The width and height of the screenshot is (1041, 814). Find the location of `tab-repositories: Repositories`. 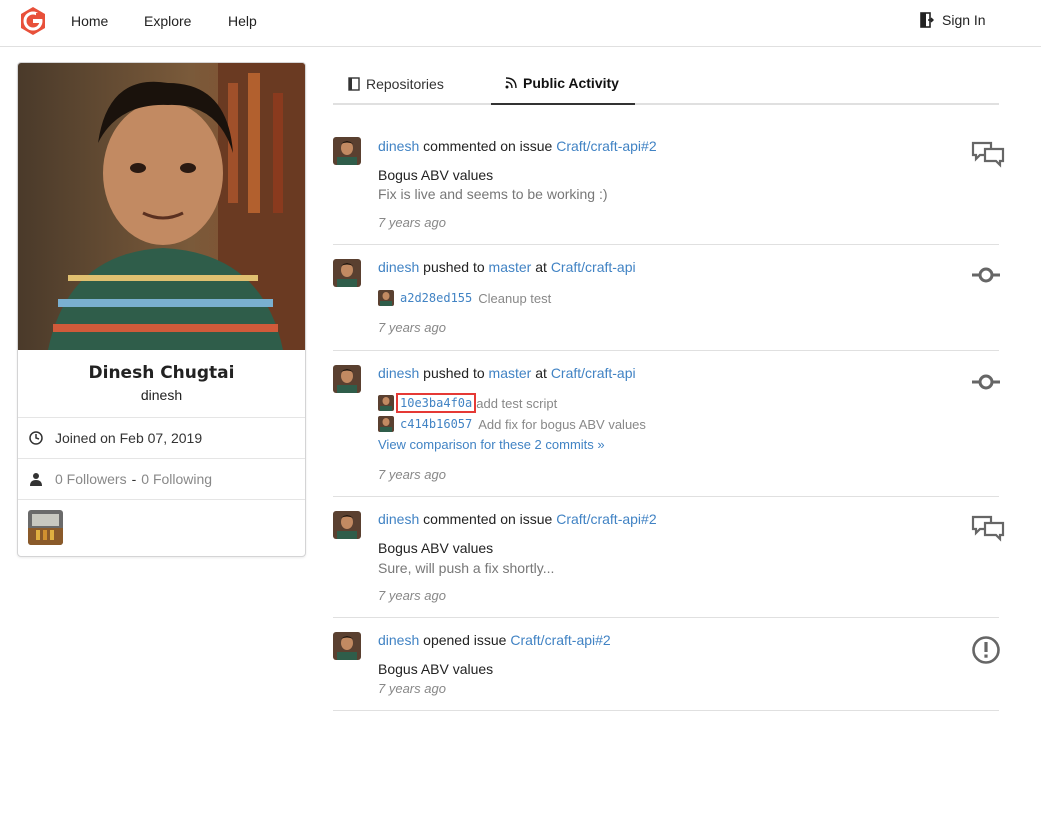

tab-repositories: Repositories is located at coordinates (396, 84).